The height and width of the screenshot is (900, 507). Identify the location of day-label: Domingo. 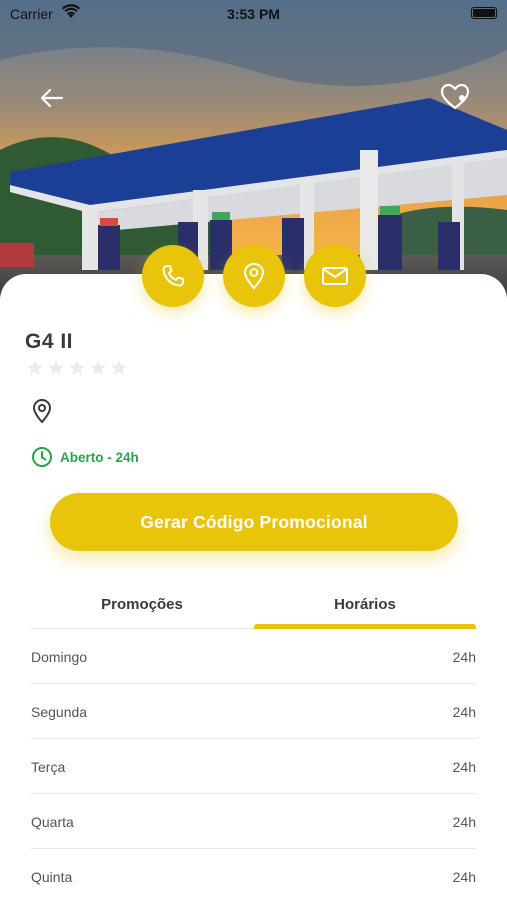
(59, 657).